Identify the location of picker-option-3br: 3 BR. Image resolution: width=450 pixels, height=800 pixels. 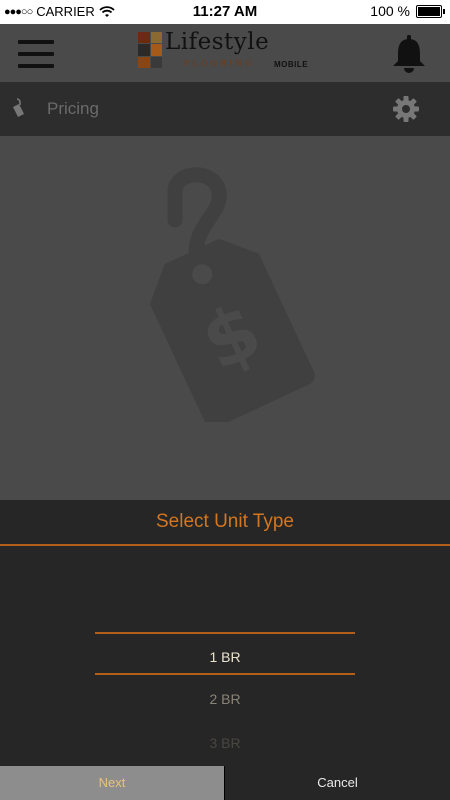
(225, 743).